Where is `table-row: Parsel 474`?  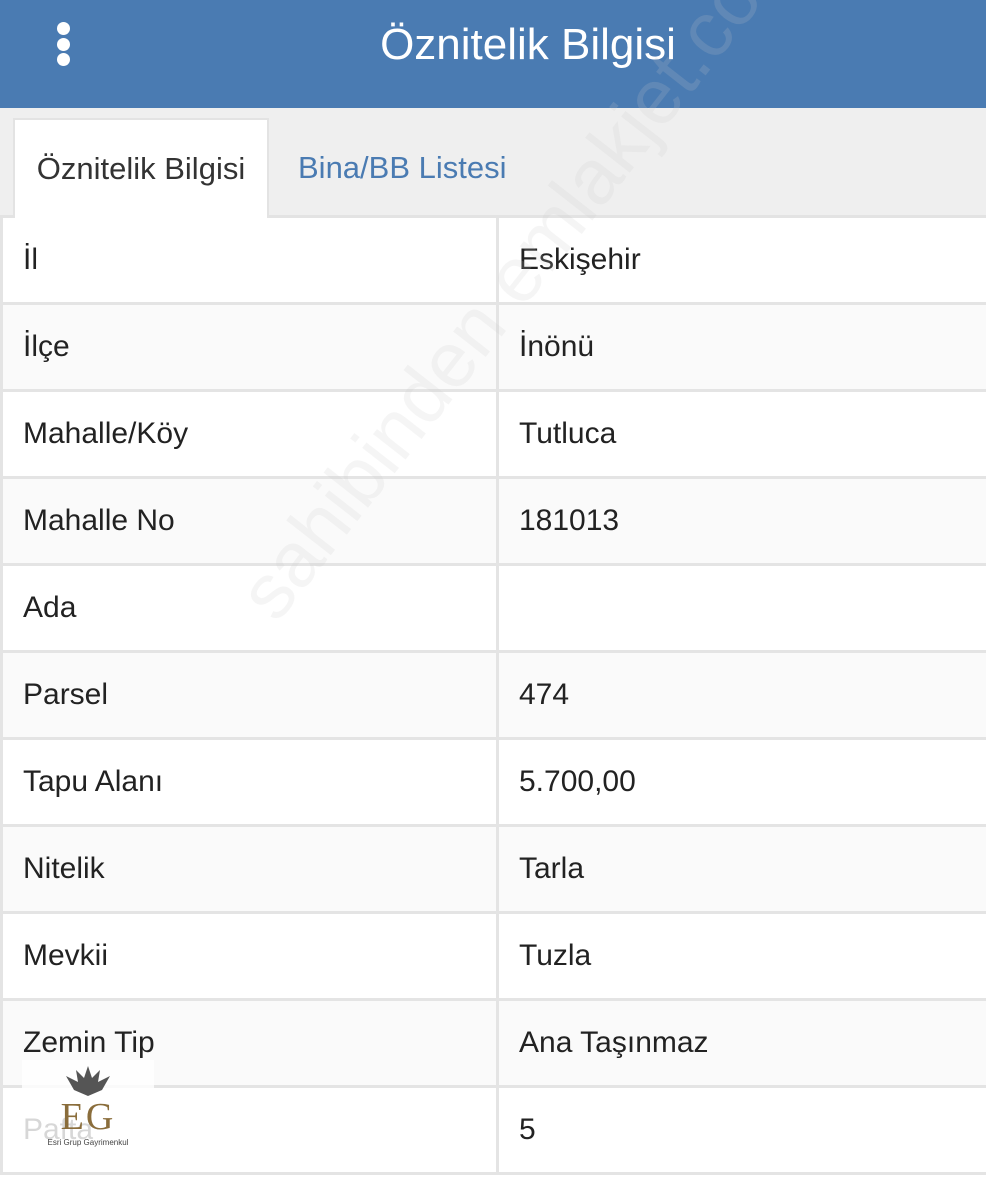
table-row: Parsel 474 is located at coordinates (493, 696).